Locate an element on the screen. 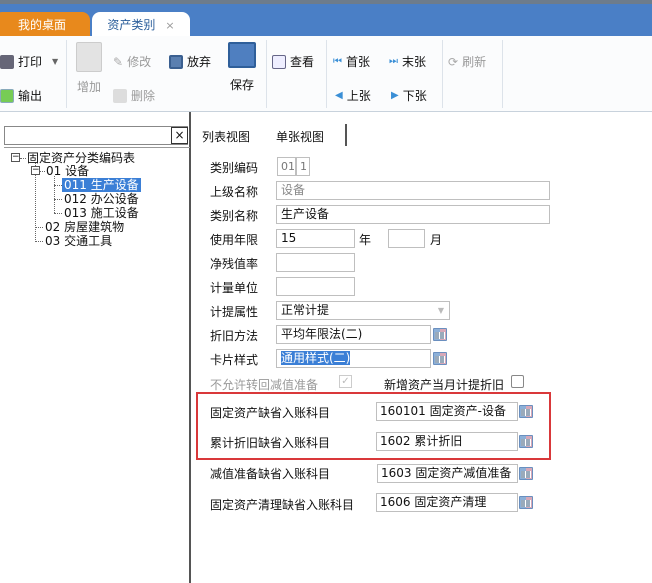 This screenshot has height=583, width=652. last-label: 末张 is located at coordinates (414, 62).